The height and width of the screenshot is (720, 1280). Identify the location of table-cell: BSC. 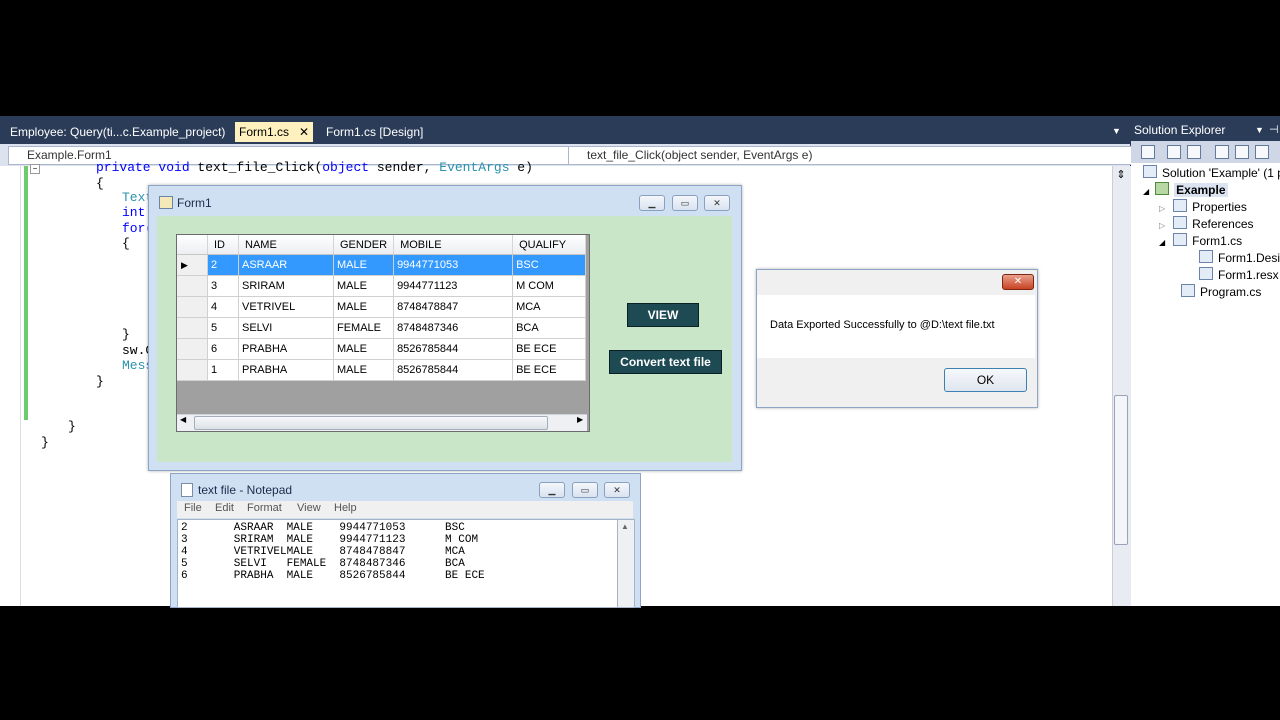
(549, 265).